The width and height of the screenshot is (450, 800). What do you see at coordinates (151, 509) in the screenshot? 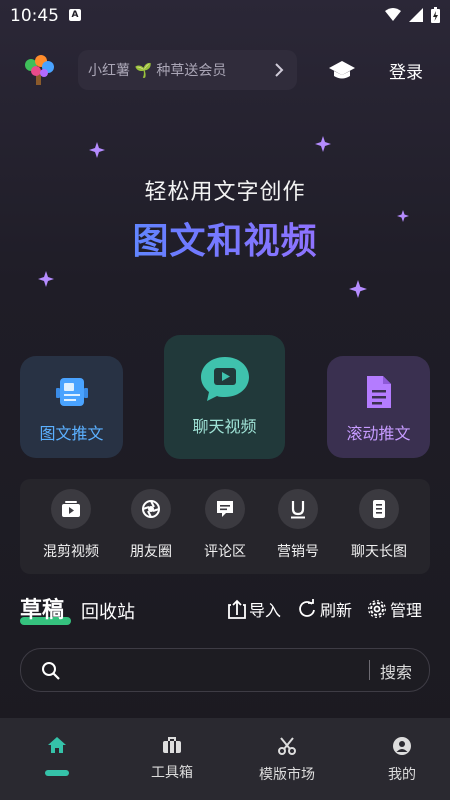
I see `camera-shutter-icon` at bounding box center [151, 509].